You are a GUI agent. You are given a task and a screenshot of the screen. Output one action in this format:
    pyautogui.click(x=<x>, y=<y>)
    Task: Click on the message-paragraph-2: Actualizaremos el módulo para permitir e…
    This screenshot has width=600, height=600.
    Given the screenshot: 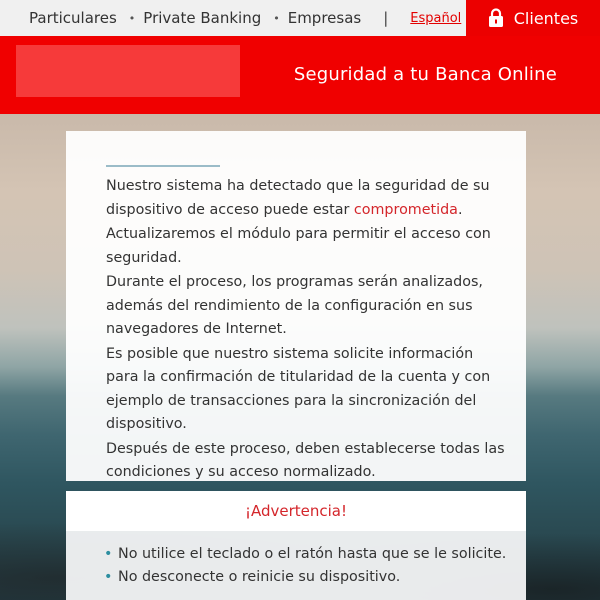 What is the action you would take?
    pyautogui.click(x=298, y=246)
    